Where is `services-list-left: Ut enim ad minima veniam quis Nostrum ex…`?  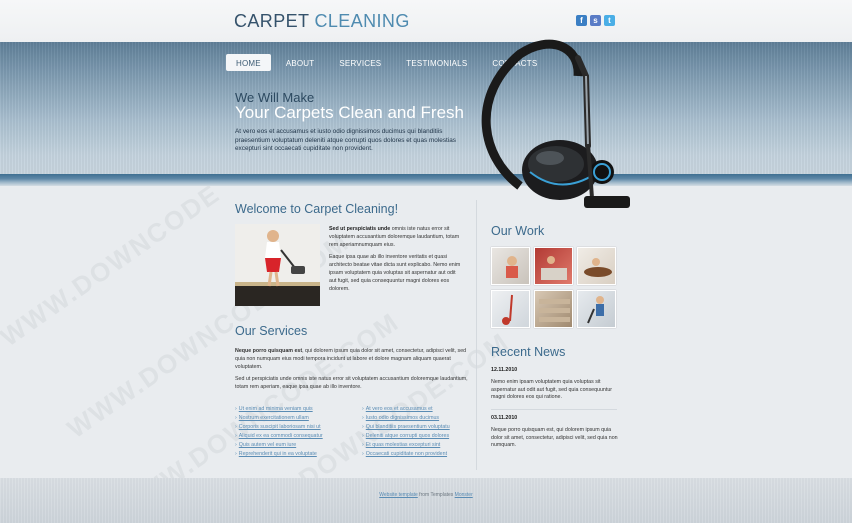 services-list-left: Ut enim ad minima veniam quis Nostrum ex… is located at coordinates (295, 432).